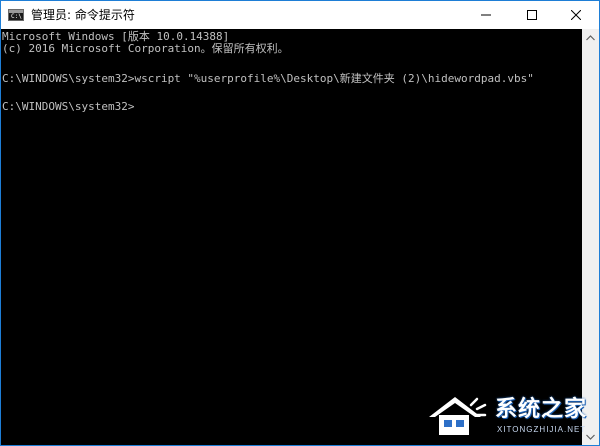  I want to click on title-bar: C:\ 管理员: 命令提示符, so click(300, 15).